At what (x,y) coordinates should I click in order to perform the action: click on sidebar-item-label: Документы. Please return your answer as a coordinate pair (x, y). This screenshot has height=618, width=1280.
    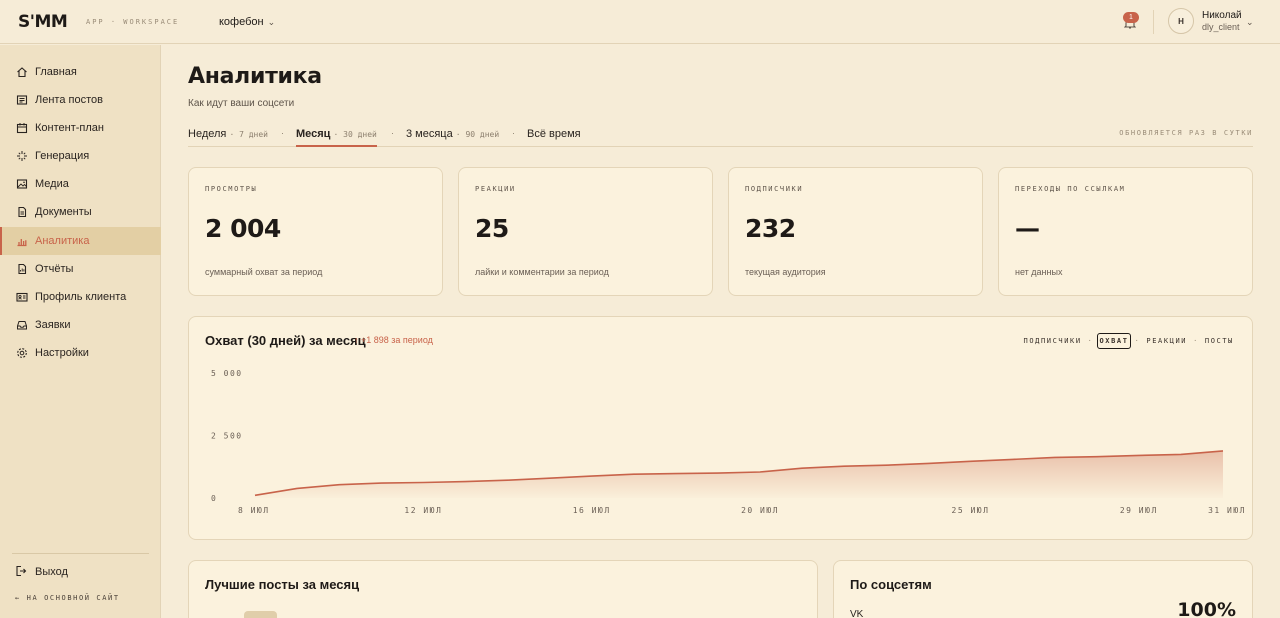
    Looking at the image, I should click on (63, 212).